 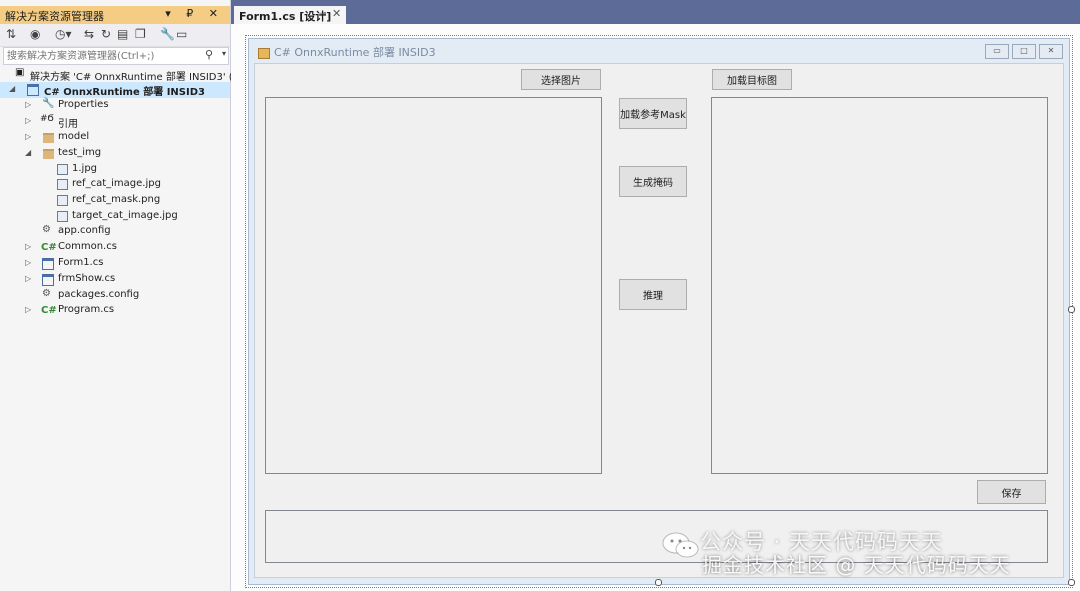 What do you see at coordinates (115, 232) in the screenshot?
I see `tree-item-app-config: ⚙ app.config` at bounding box center [115, 232].